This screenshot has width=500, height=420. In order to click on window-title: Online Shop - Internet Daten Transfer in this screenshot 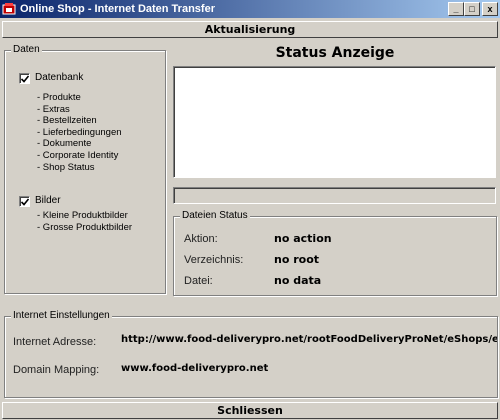, I will do `click(117, 9)`.